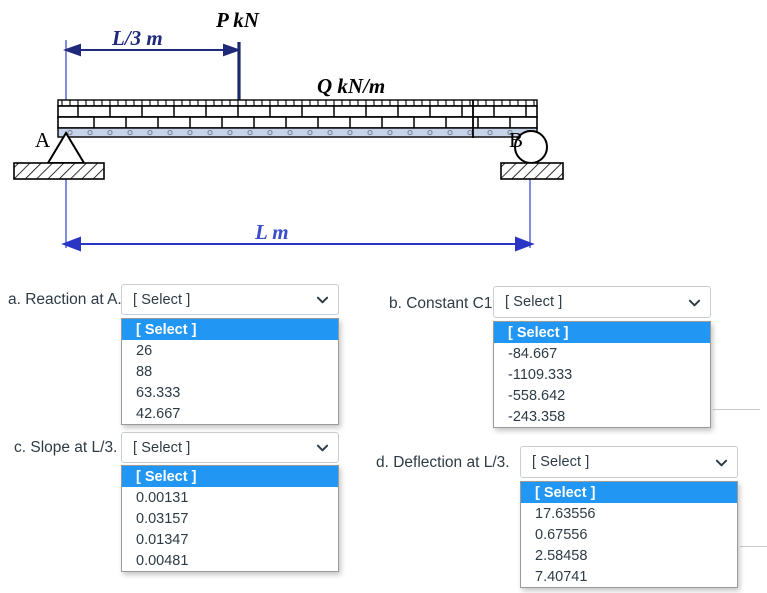 This screenshot has width=767, height=593. What do you see at coordinates (230, 350) in the screenshot?
I see `option-item: 26` at bounding box center [230, 350].